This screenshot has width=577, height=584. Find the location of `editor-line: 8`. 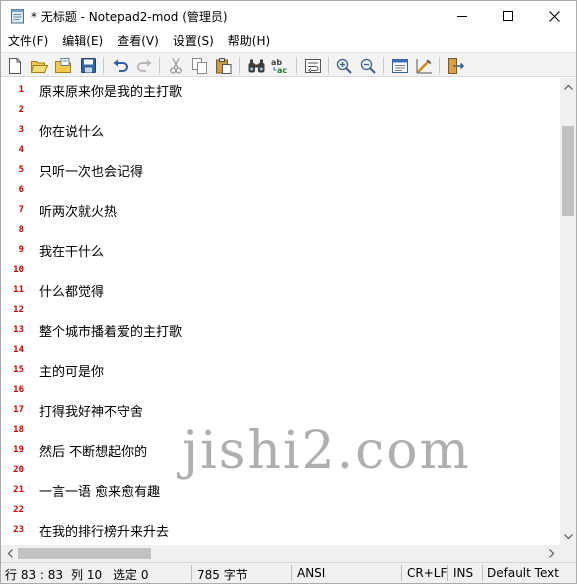

editor-line: 8 is located at coordinates (280, 229).